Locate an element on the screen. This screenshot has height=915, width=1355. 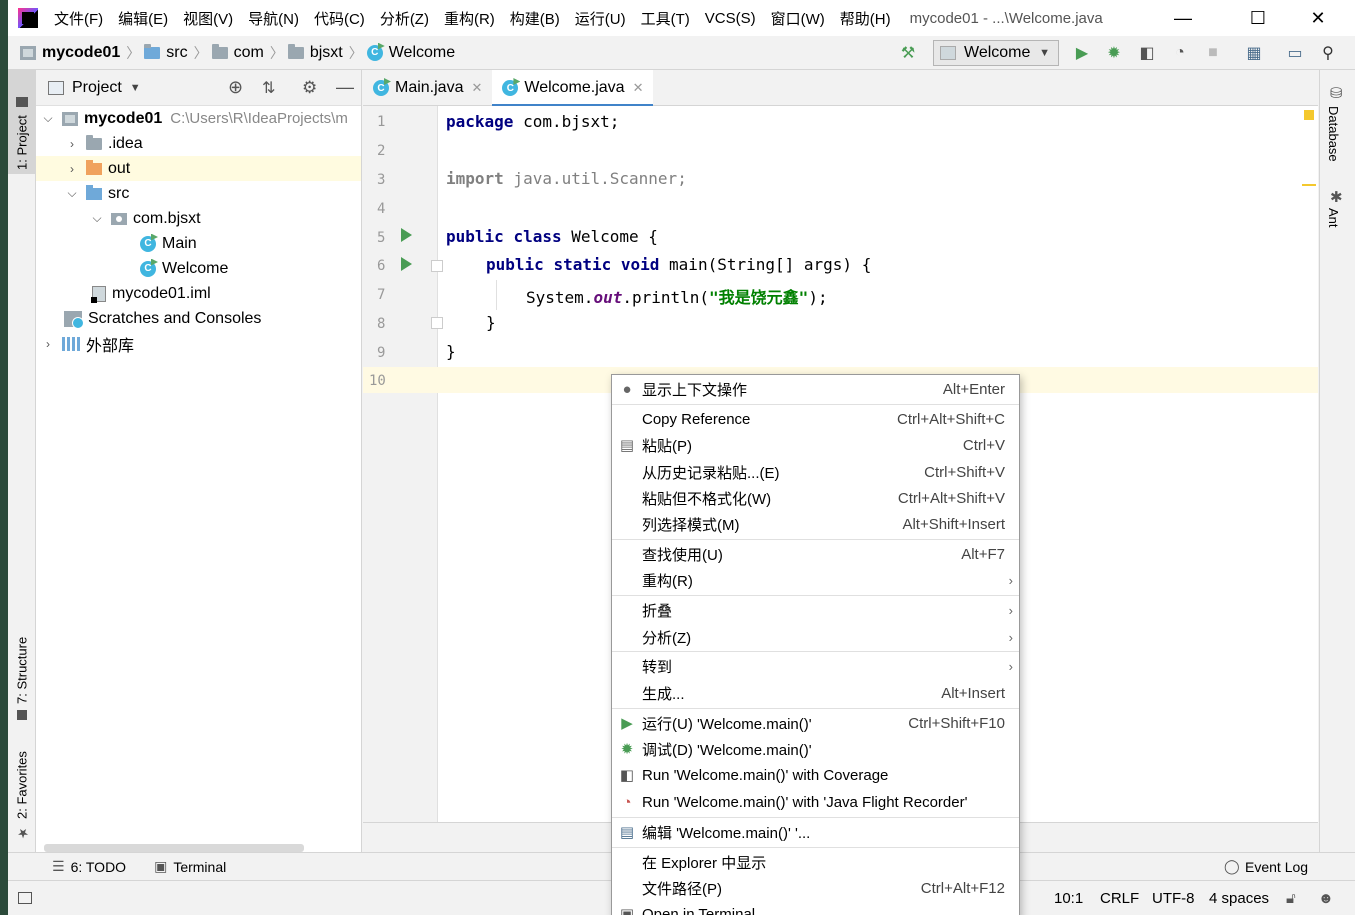
menu-analyze: 分析(Z) is located at coordinates (404, 18).